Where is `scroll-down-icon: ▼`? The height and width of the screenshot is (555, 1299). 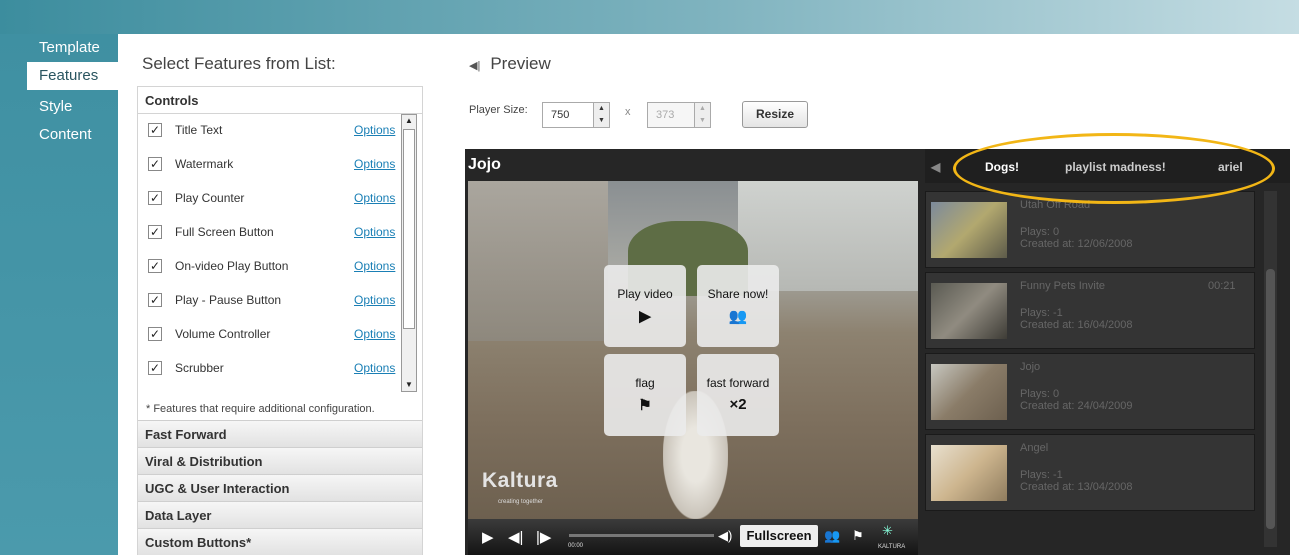 scroll-down-icon: ▼ is located at coordinates (409, 385).